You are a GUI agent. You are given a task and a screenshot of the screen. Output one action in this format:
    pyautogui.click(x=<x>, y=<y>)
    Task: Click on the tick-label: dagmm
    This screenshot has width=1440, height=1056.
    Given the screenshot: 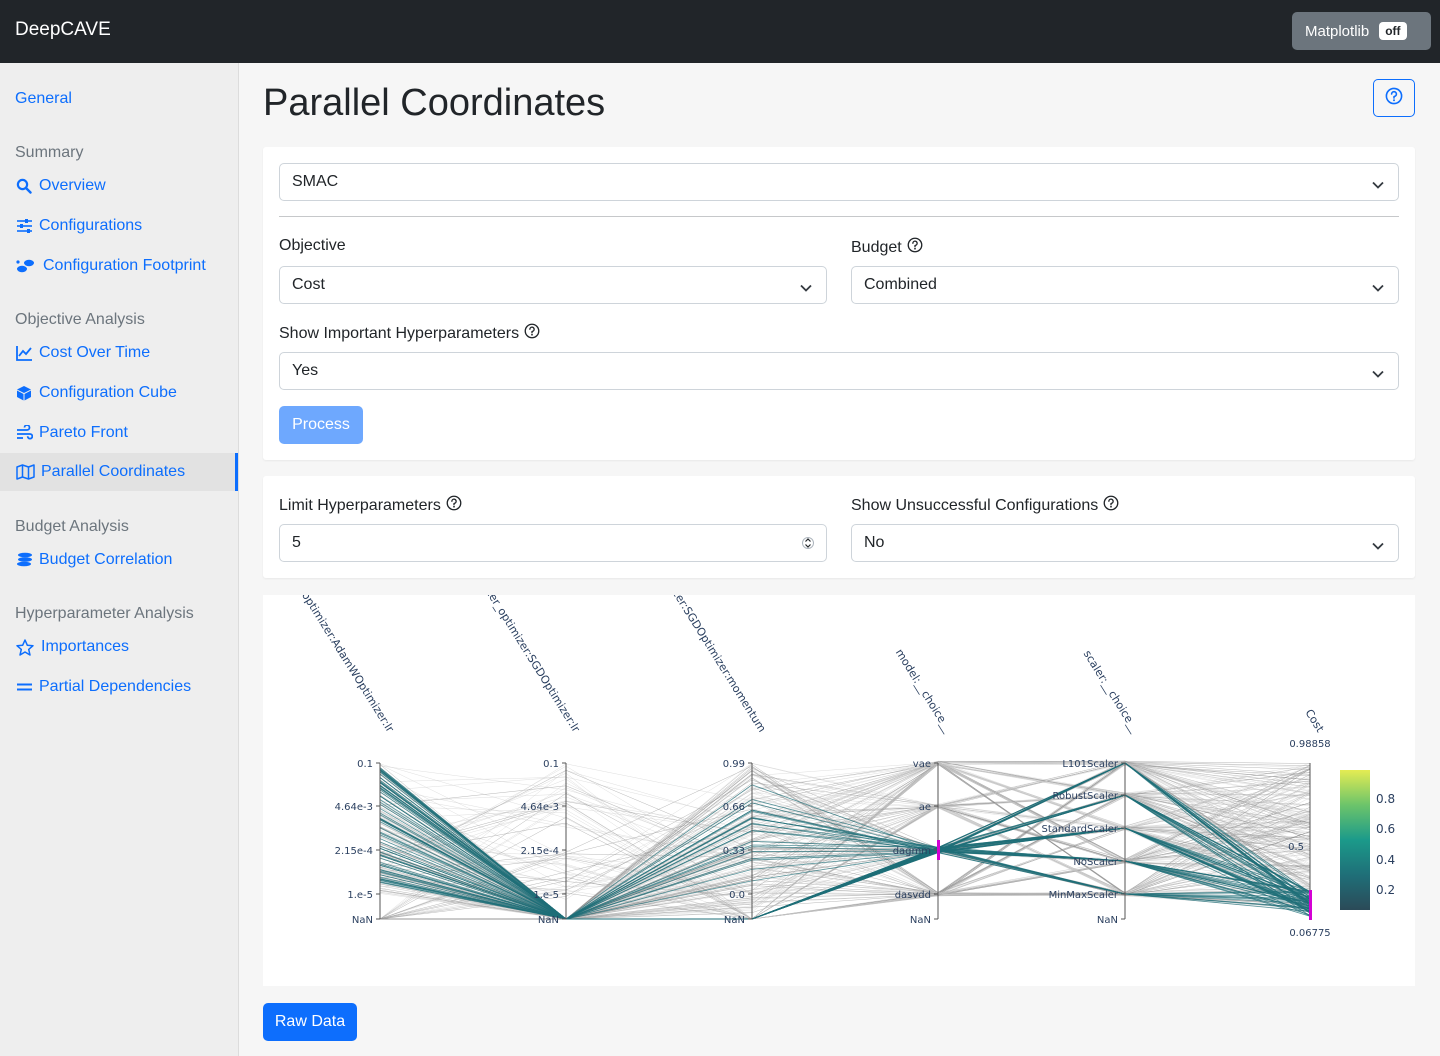 What is the action you would take?
    pyautogui.click(x=912, y=851)
    